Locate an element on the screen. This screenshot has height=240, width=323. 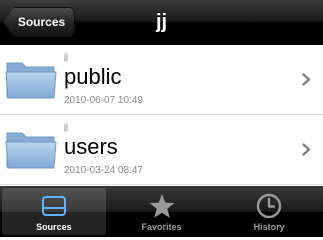
clock-icon is located at coordinates (269, 206).